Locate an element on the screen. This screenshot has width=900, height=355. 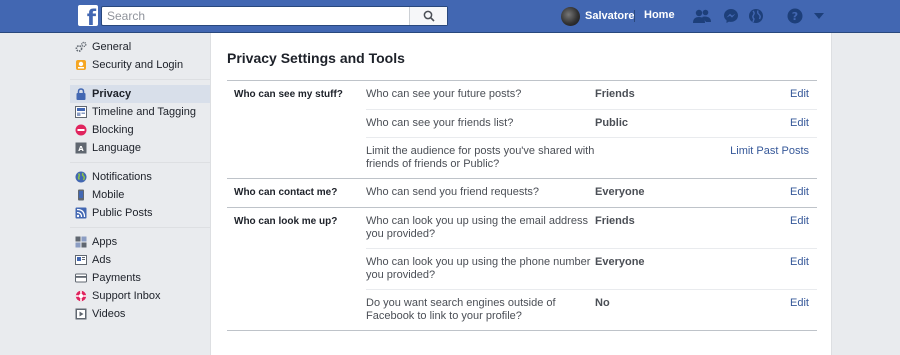
limit-past-posts-link: Limit Past Posts is located at coordinates (756, 158).